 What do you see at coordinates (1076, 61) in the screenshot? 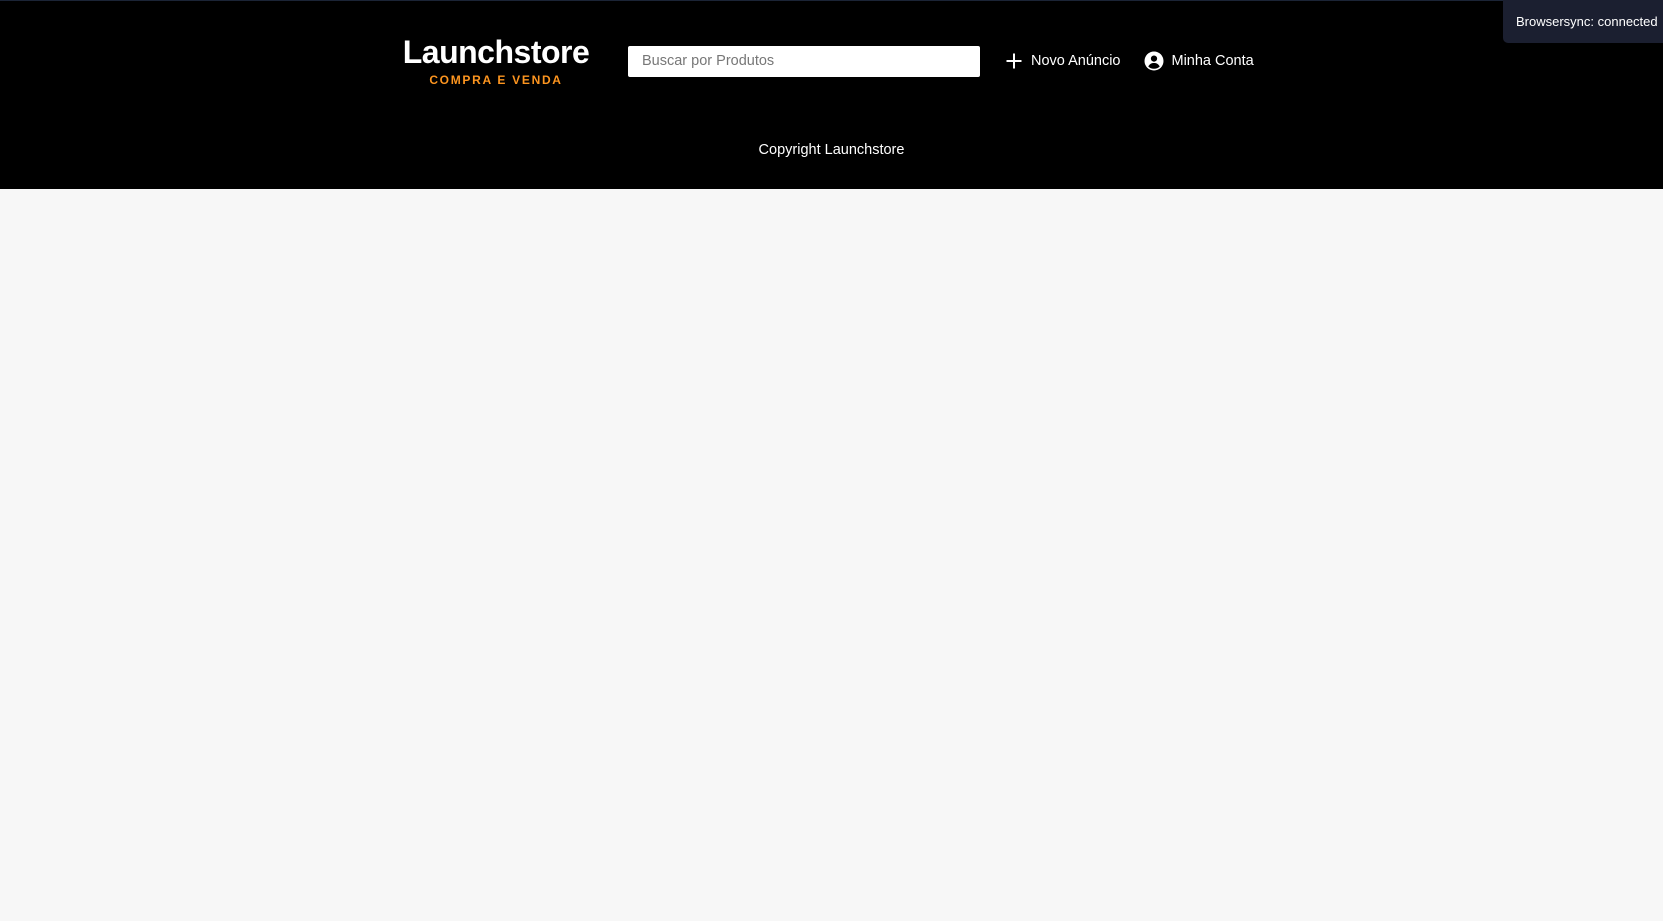
I see `new-ad-label: Novo Anúncio` at bounding box center [1076, 61].